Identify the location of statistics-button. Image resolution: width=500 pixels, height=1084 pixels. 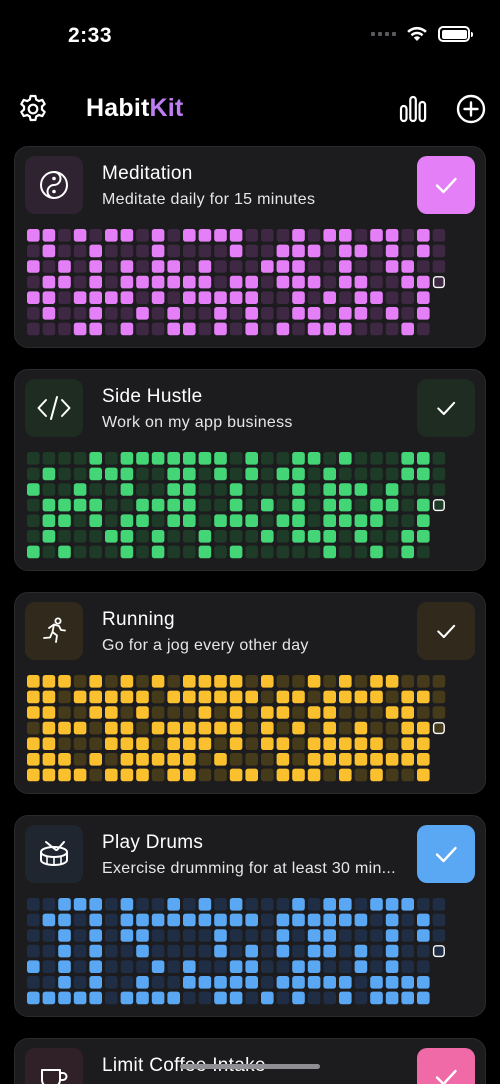
(413, 109).